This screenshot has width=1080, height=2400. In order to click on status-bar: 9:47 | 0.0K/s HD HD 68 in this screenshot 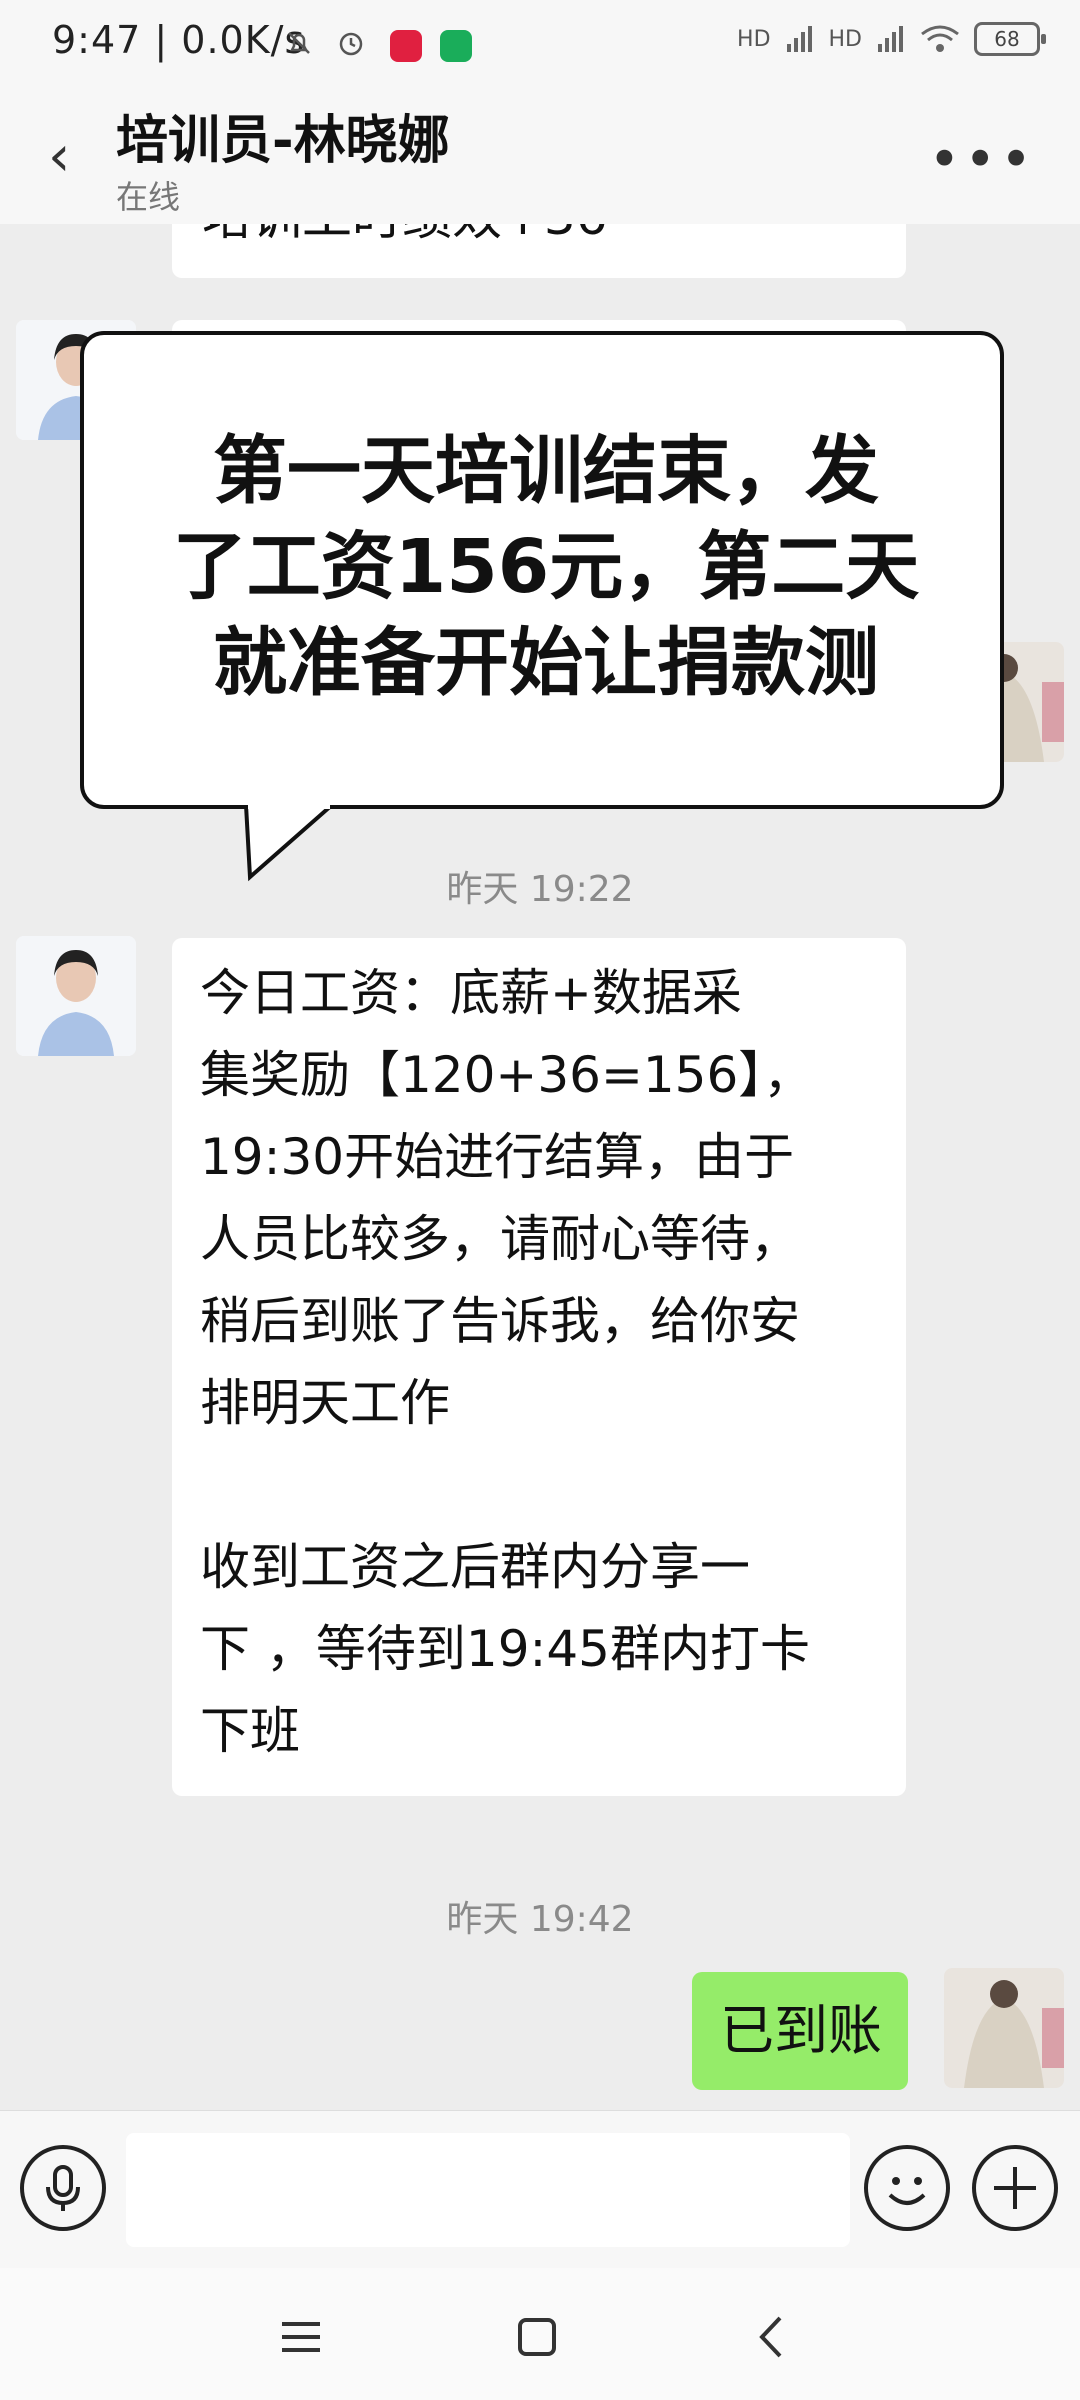, I will do `click(540, 40)`.